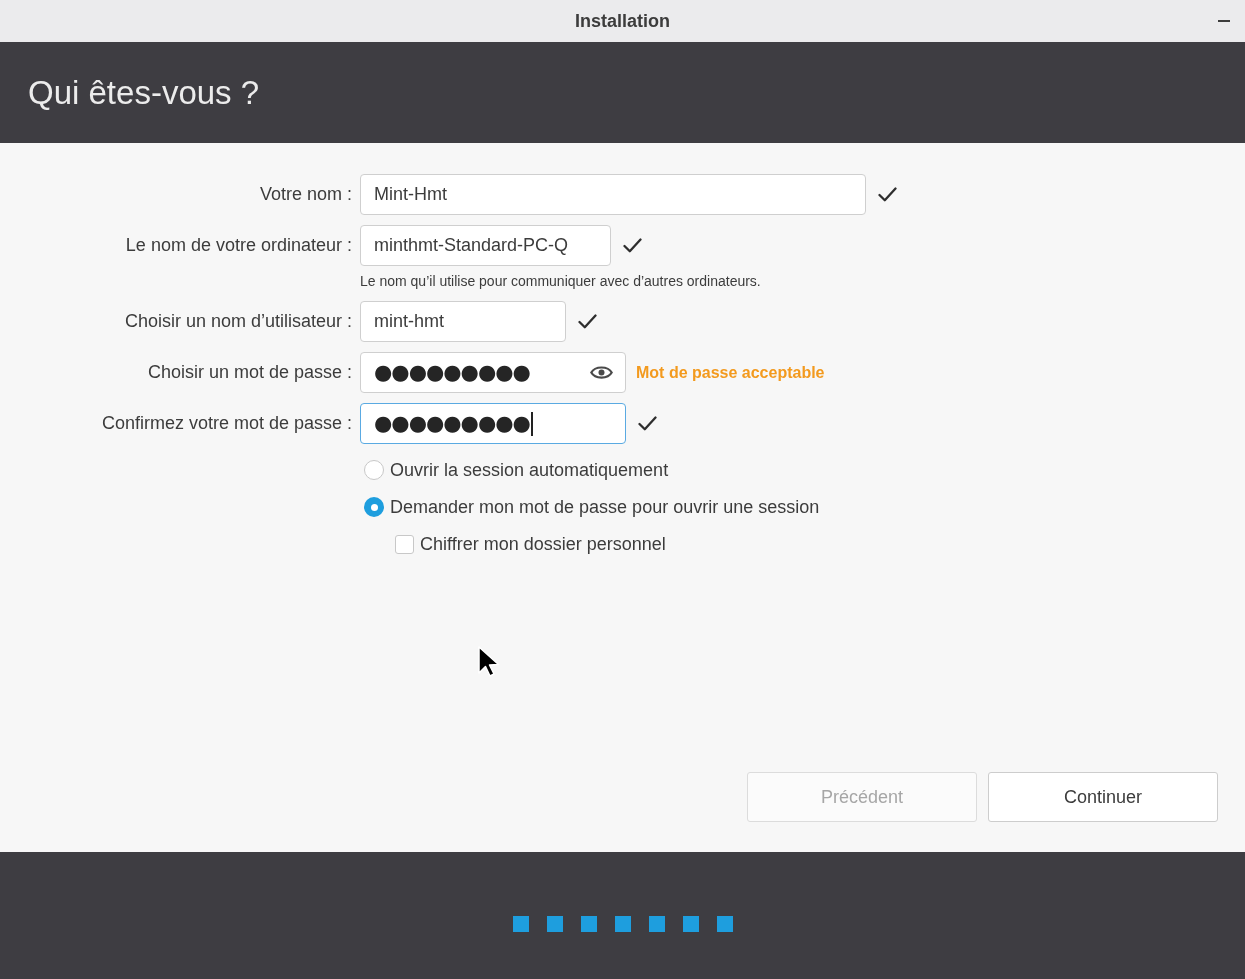  Describe the element at coordinates (238, 245) in the screenshot. I see `field-label: Le nom de votre ordinateur :` at that location.